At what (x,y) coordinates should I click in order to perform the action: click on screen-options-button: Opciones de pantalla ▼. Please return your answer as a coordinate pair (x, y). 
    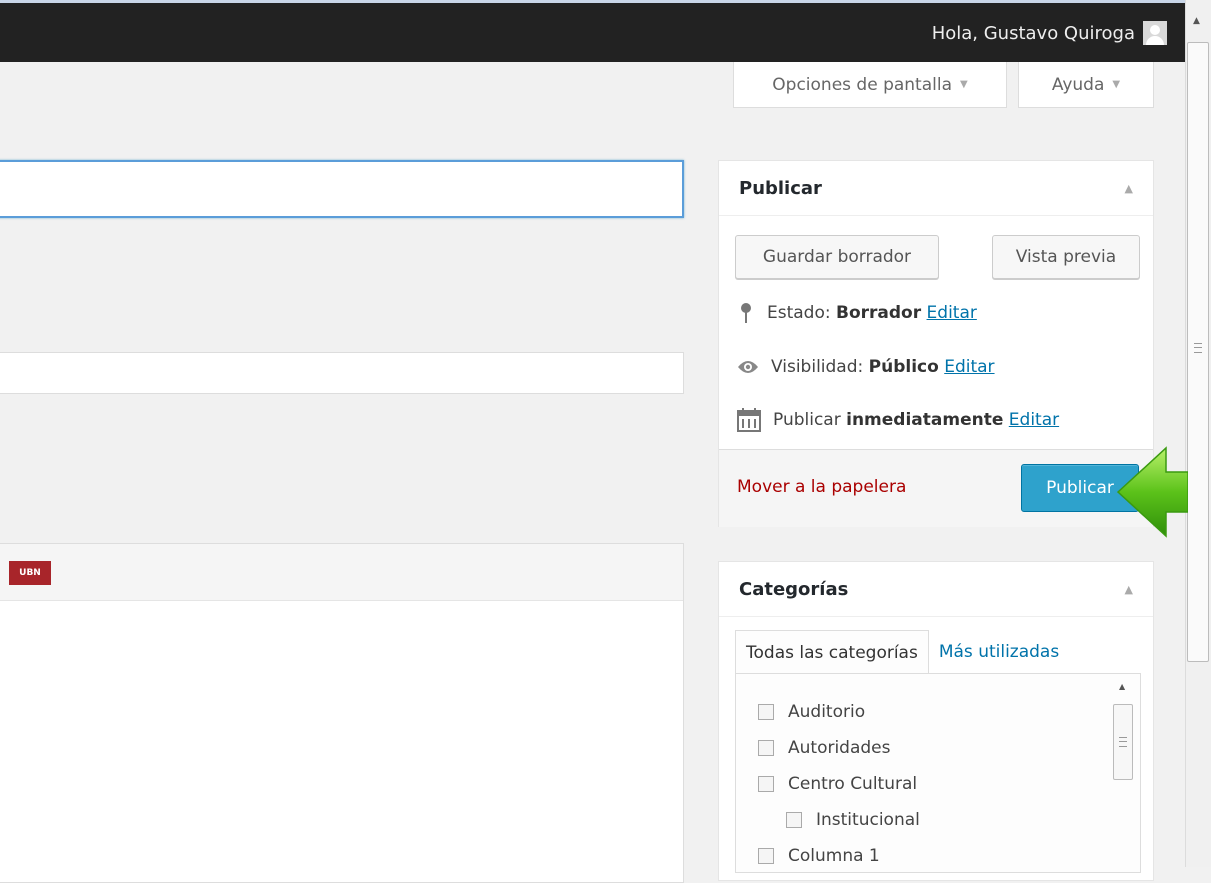
    Looking at the image, I should click on (870, 85).